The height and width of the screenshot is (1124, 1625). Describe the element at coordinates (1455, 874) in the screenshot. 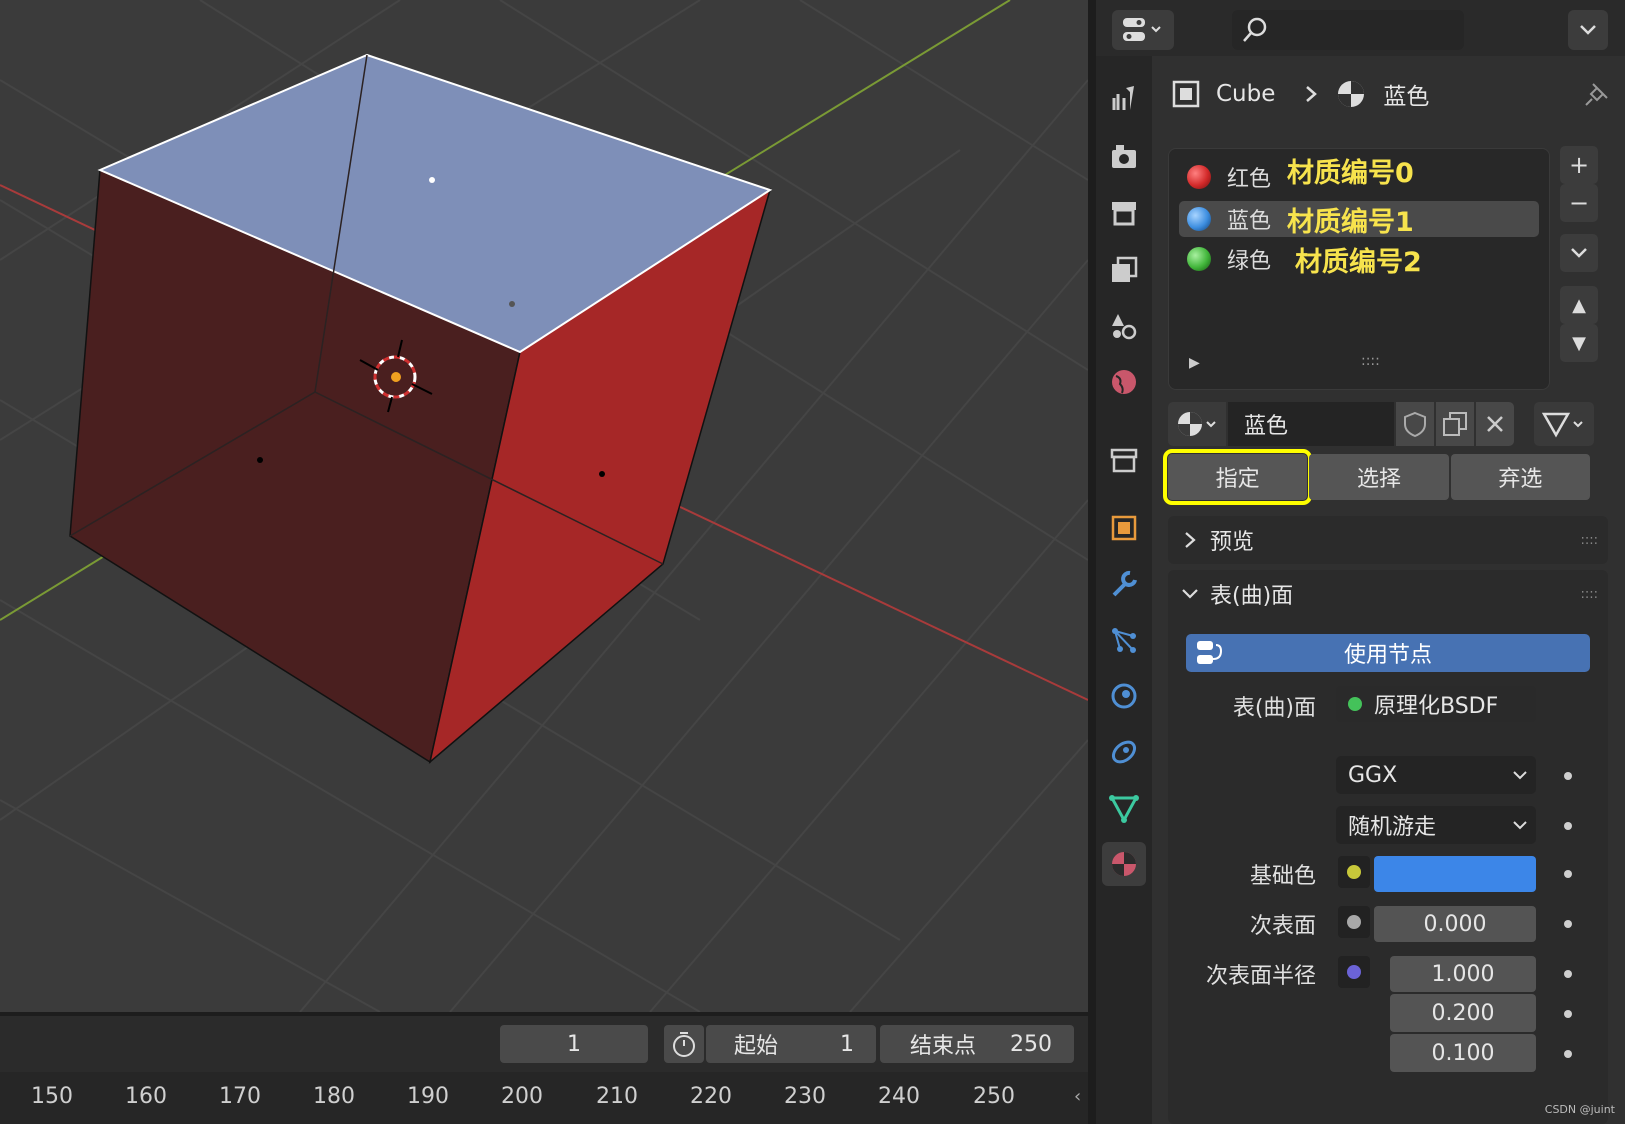

I see `base-color-swatch` at that location.